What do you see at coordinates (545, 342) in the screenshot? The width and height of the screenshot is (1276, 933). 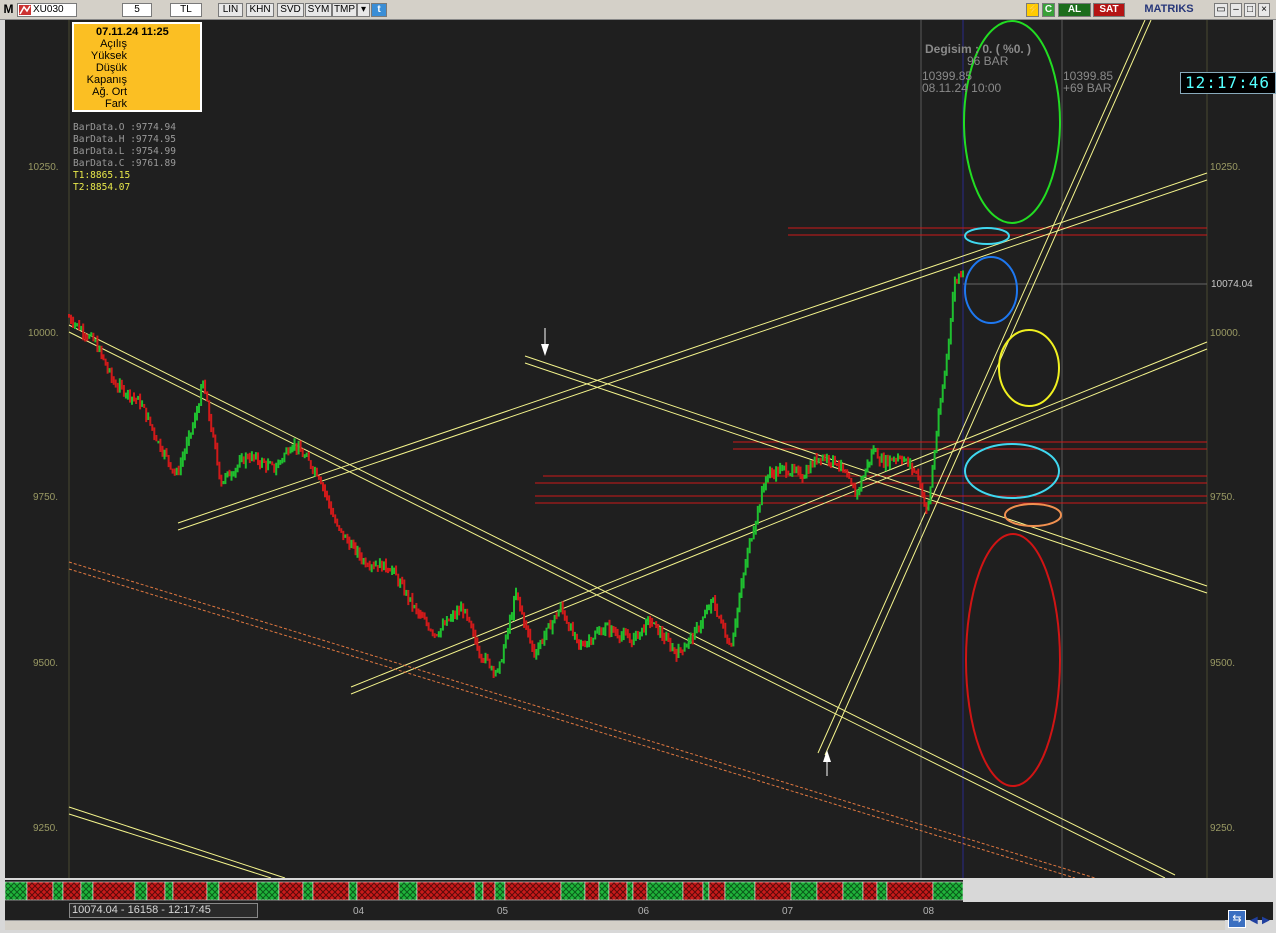 I see `arrow-down-marker` at bounding box center [545, 342].